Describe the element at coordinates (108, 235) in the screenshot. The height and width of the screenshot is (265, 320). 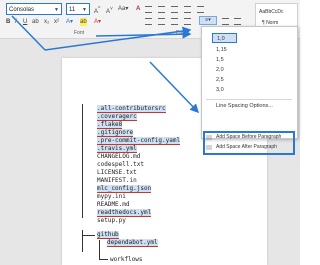
I see `doc-line: github` at that location.